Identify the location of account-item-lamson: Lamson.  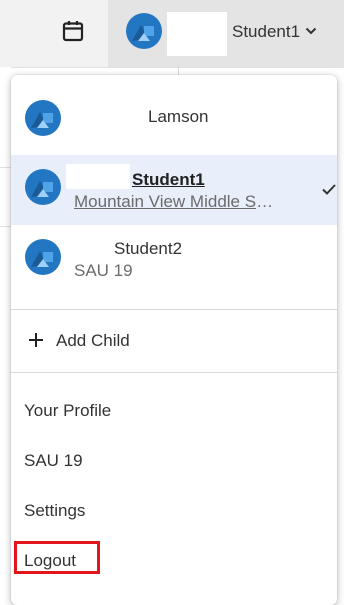
(174, 115).